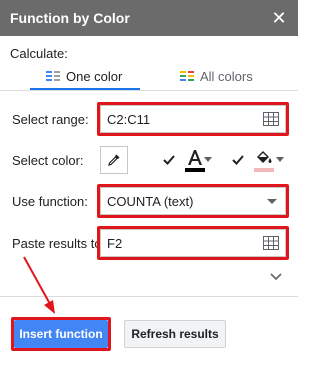 This screenshot has width=320, height=385. Describe the element at coordinates (175, 334) in the screenshot. I see `refresh-results-button: Refresh results` at that location.